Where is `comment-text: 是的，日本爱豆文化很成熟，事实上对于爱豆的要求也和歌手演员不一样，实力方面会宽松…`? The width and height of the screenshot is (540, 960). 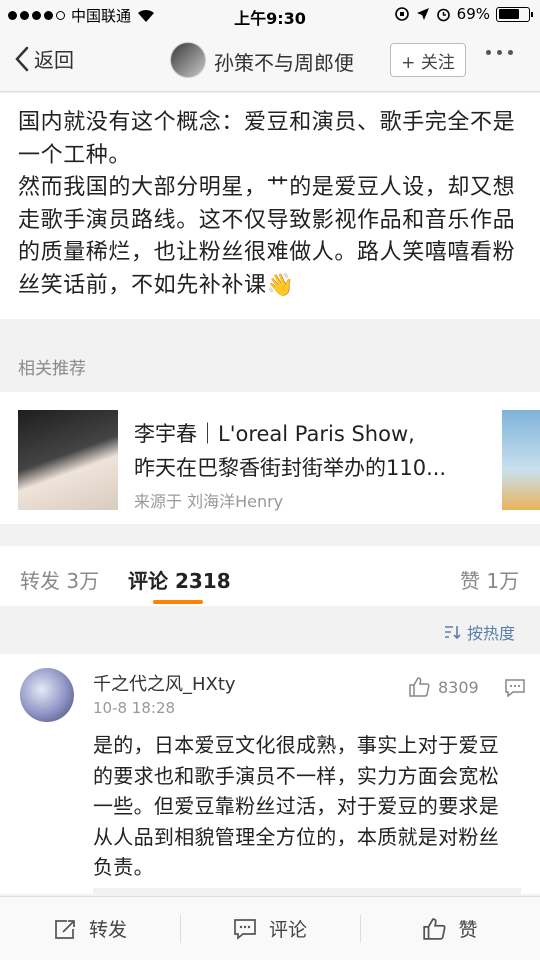 comment-text: 是的，日本爱豆文化很成熟，事实上对于爱豆的要求也和歌手演员不一样，实力方面会宽松… is located at coordinates (296, 806).